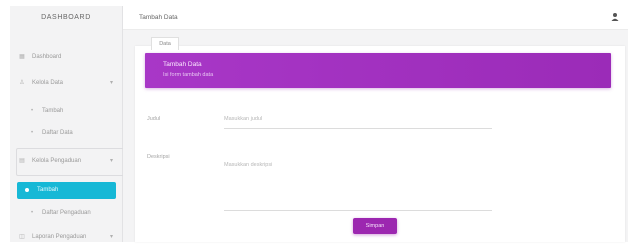 The height and width of the screenshot is (244, 632). Describe the element at coordinates (158, 157) in the screenshot. I see `field-label: Deskripsi` at that location.